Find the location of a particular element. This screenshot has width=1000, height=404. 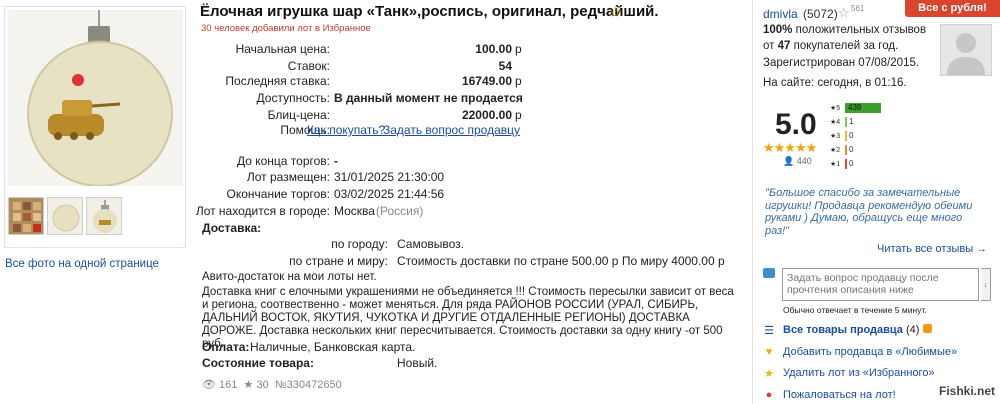

remove-from-favorites-link: Удалить лот из «Избранного» is located at coordinates (859, 373).